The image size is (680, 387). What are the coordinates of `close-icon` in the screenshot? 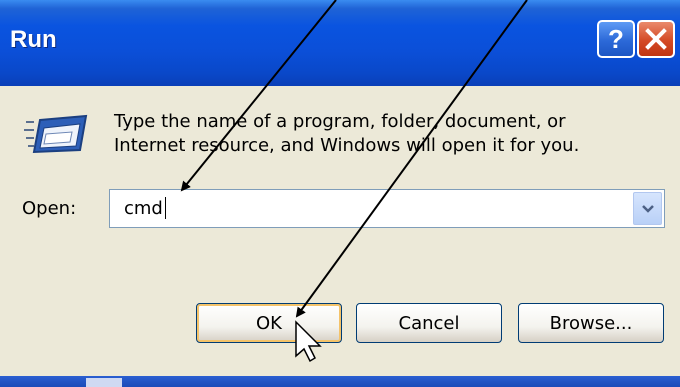 It's located at (656, 39).